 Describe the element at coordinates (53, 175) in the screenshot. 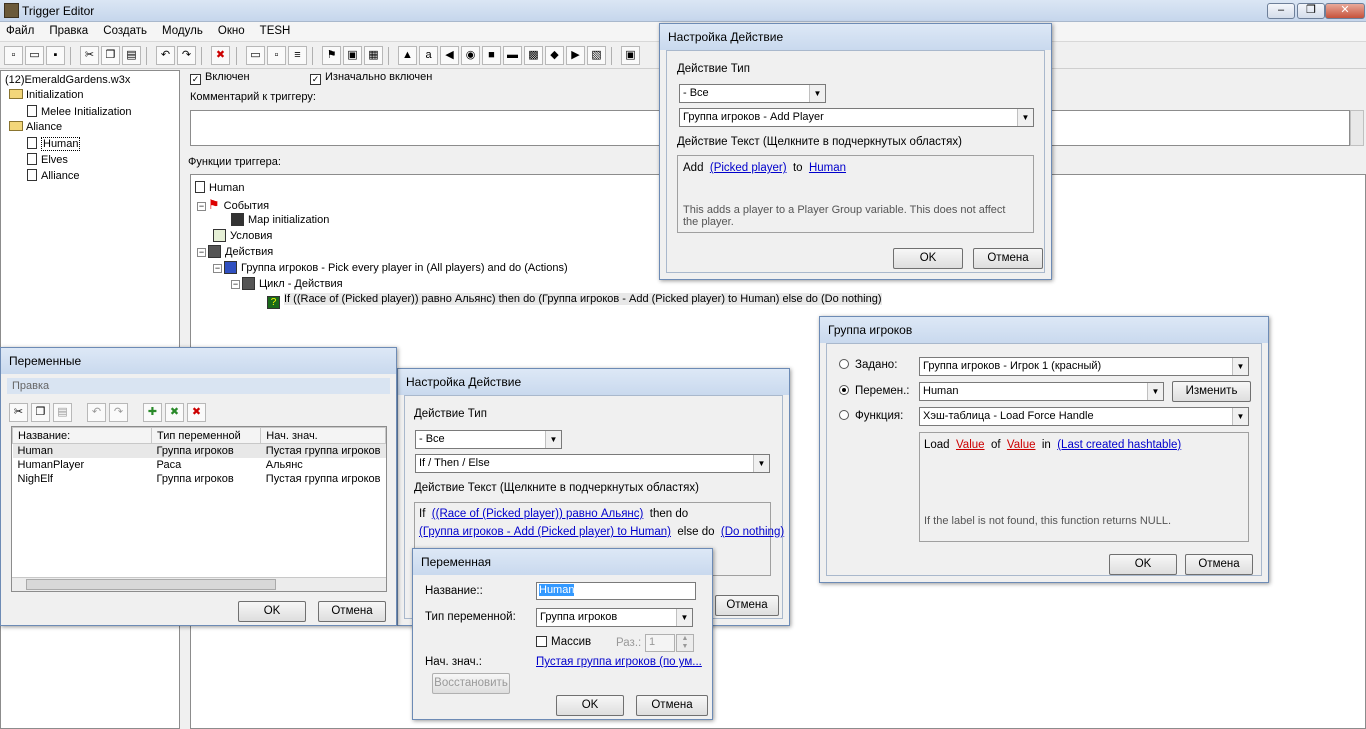

I see `tree-item-alliance: Alliance` at that location.